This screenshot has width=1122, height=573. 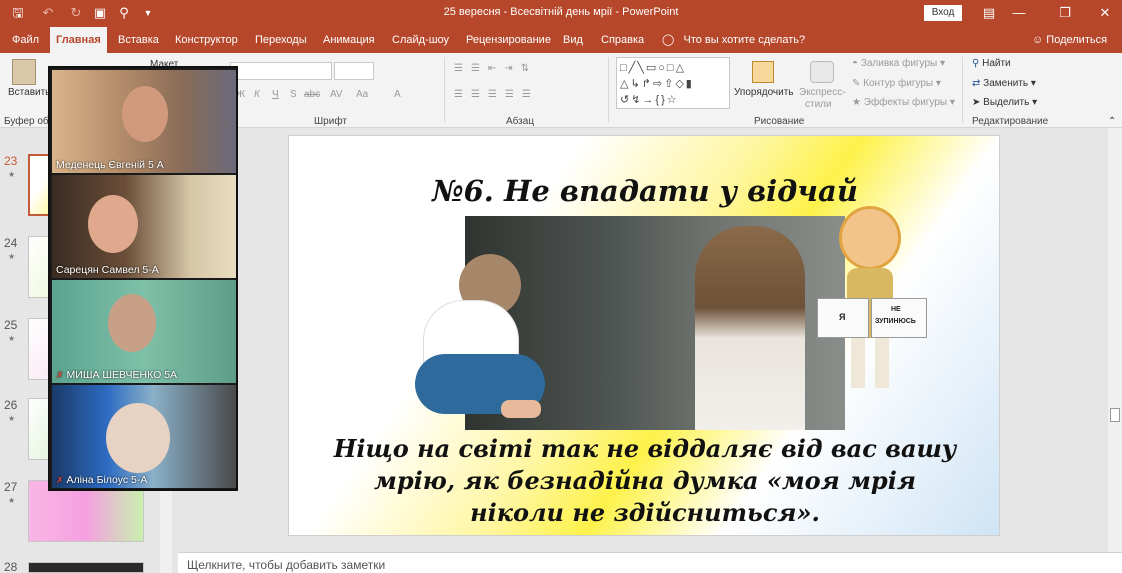 I want to click on quick-styles-label-1: Экспресс-, so click(x=822, y=92).